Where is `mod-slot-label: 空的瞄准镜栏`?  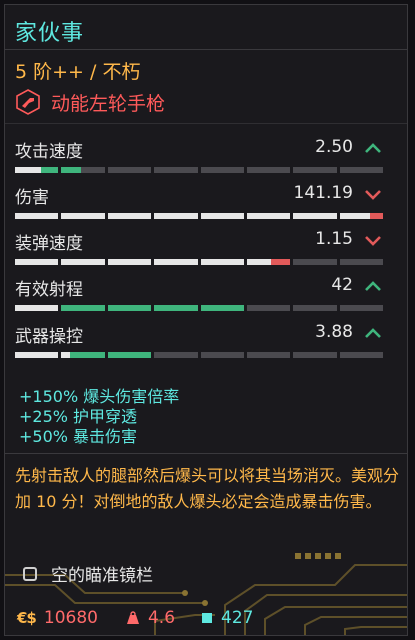
mod-slot-label: 空的瞄准镜栏 is located at coordinates (102, 576).